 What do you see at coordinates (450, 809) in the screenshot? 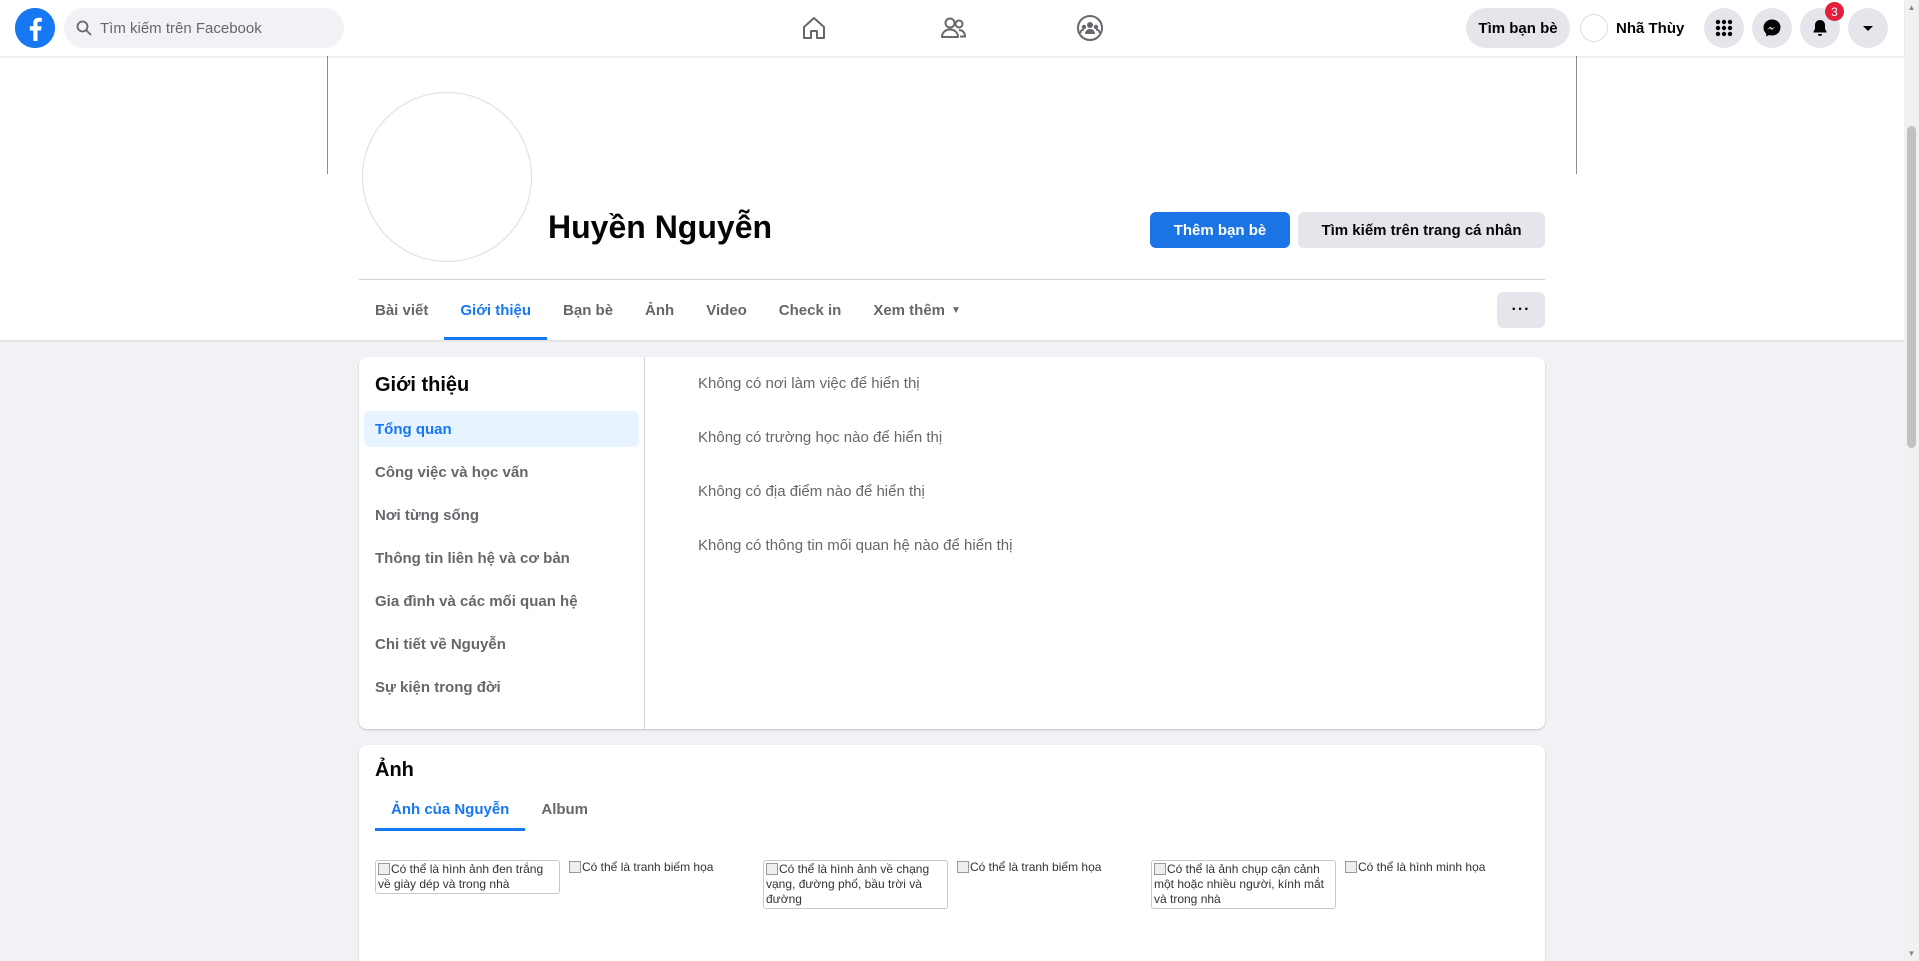
I see `tab-photos-of: Ảnh của Nguyễn` at bounding box center [450, 809].